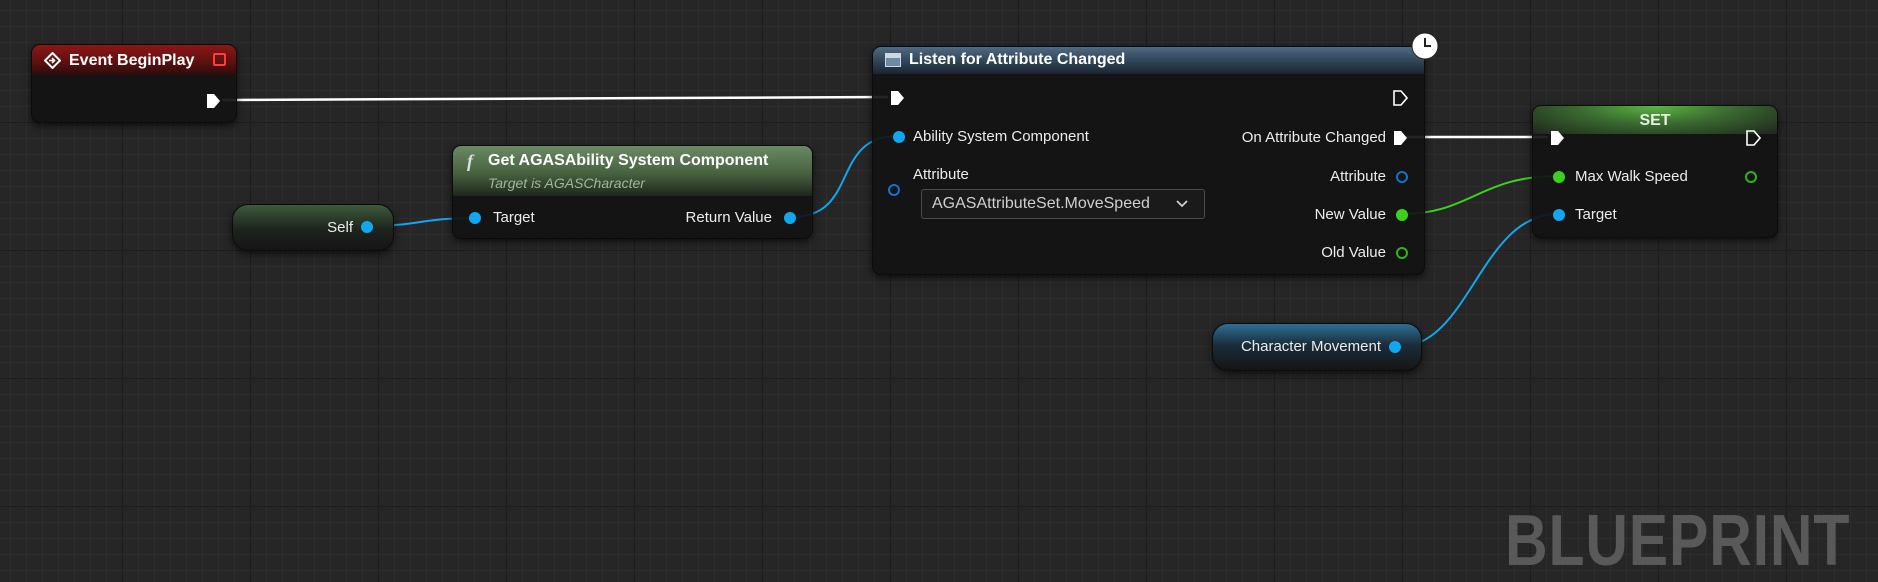  I want to click on event-beginplay-title: Event BeginPlay, so click(132, 60).